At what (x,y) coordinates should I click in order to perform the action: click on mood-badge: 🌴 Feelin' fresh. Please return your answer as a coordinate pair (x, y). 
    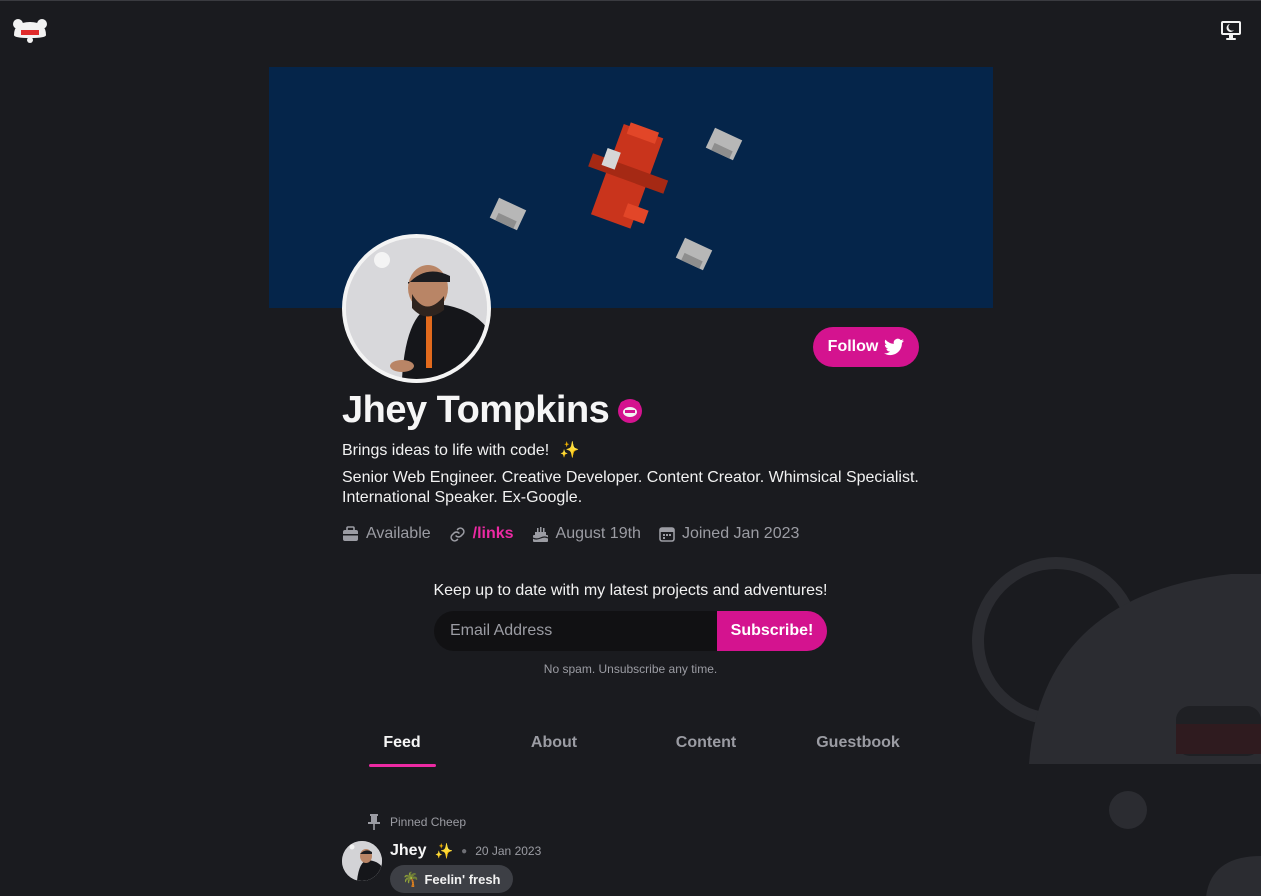
    Looking at the image, I should click on (451, 879).